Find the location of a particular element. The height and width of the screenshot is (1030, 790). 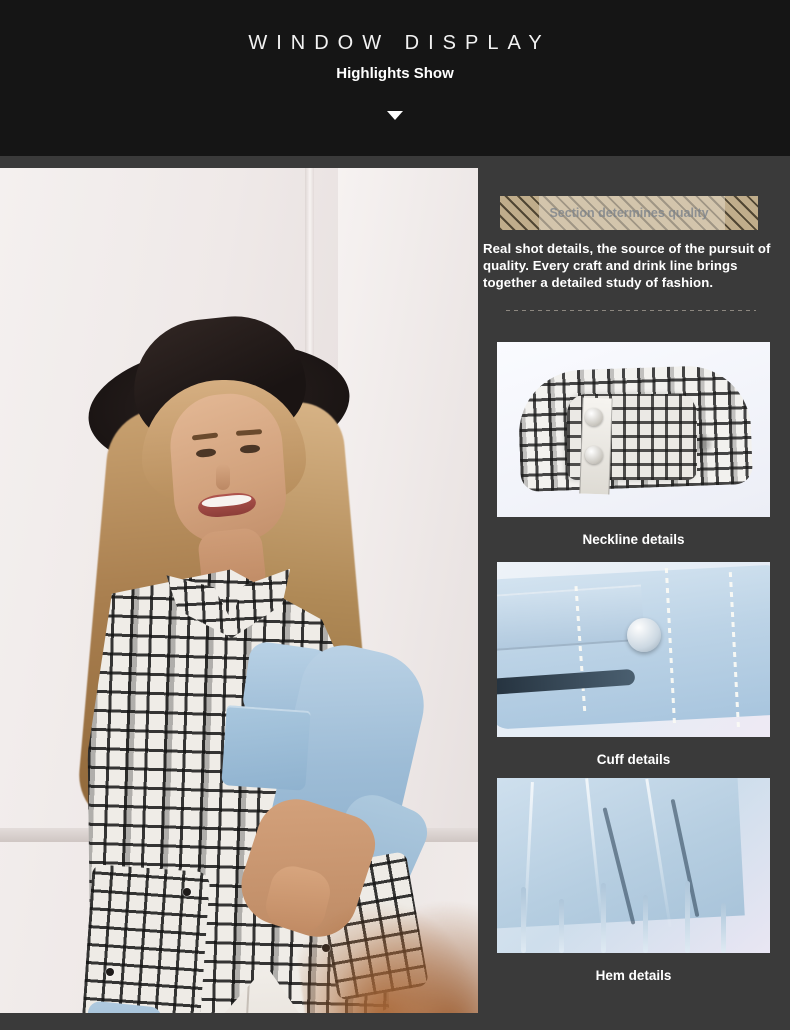

down-triangle-icon is located at coordinates (395, 115).